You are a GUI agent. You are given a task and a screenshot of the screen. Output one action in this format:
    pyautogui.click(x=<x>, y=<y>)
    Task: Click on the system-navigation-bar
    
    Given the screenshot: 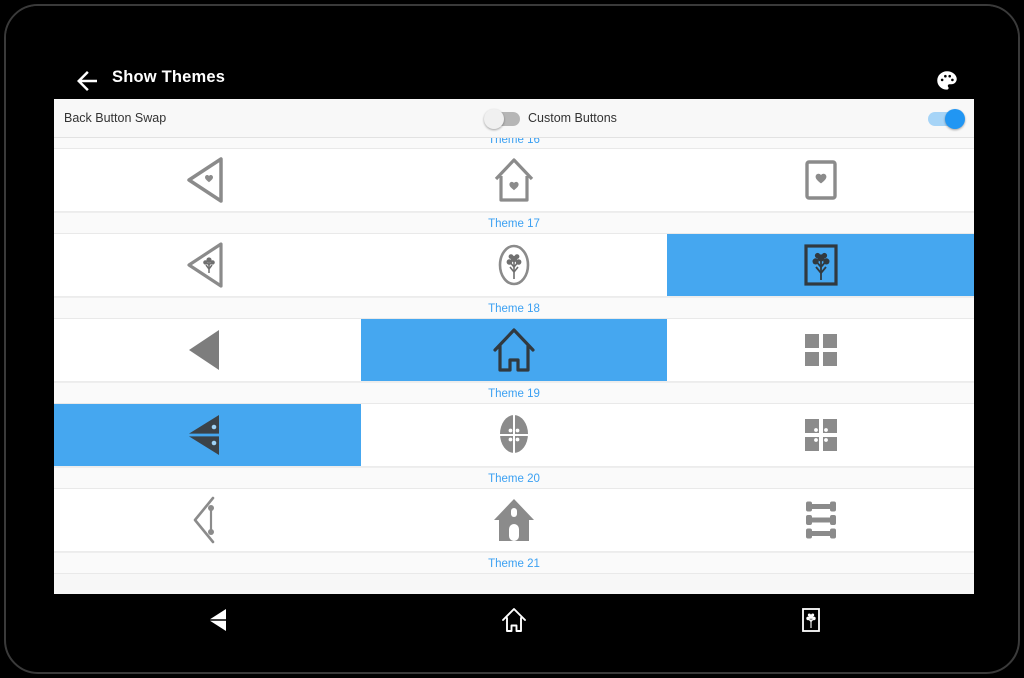 What is the action you would take?
    pyautogui.click(x=514, y=620)
    